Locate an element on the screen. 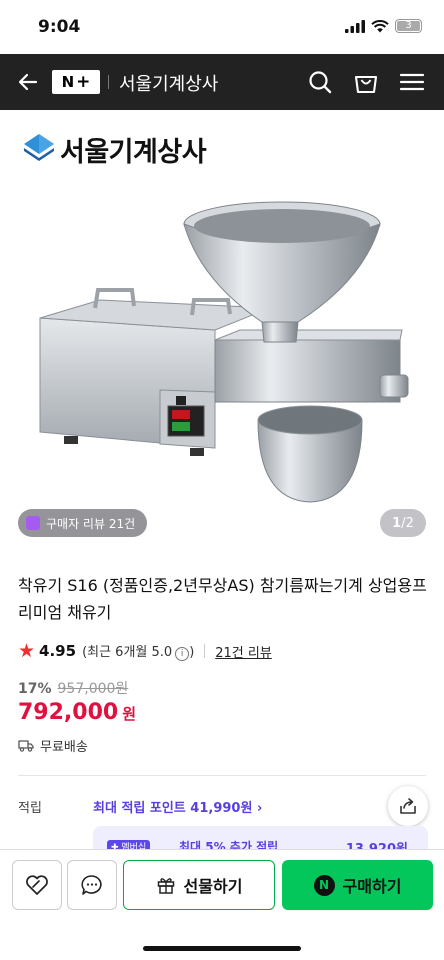 The height and width of the screenshot is (960, 444). review-chat-icon is located at coordinates (33, 523).